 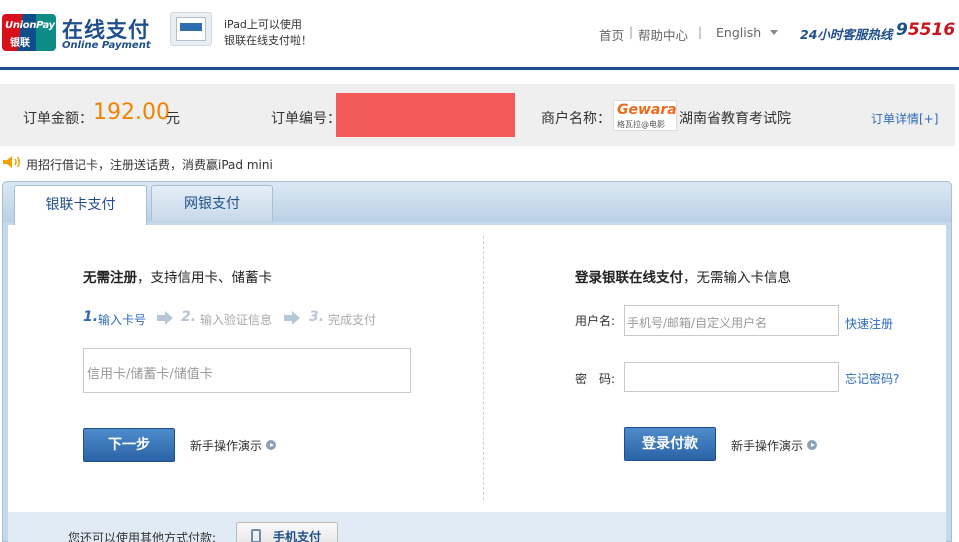 I want to click on chevron-down-icon, so click(x=774, y=32).